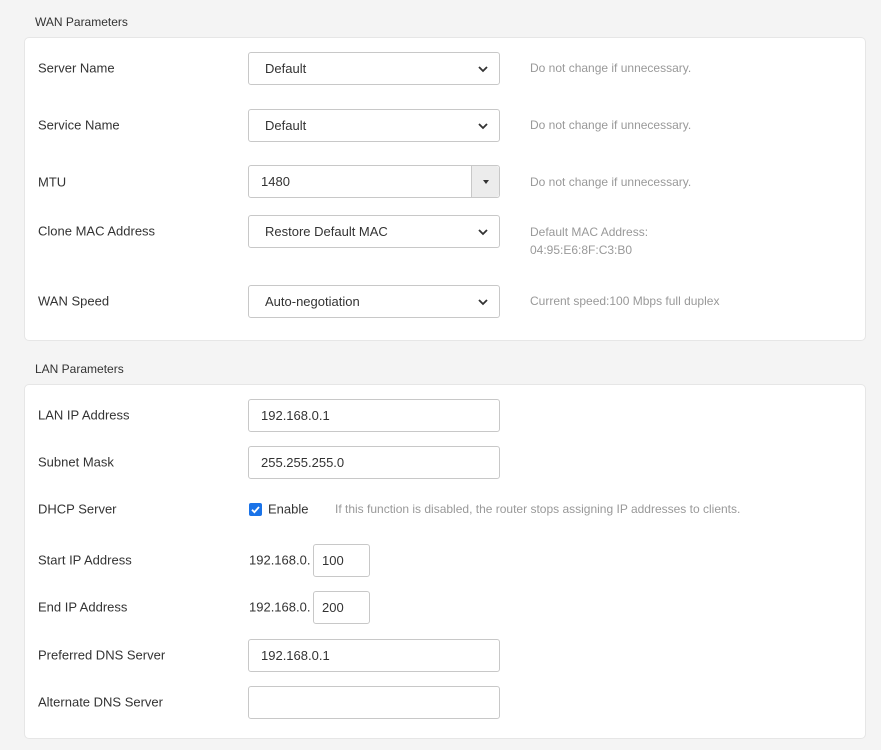  What do you see at coordinates (374, 301) in the screenshot?
I see `wan-speed-select: Auto-negotiation` at bounding box center [374, 301].